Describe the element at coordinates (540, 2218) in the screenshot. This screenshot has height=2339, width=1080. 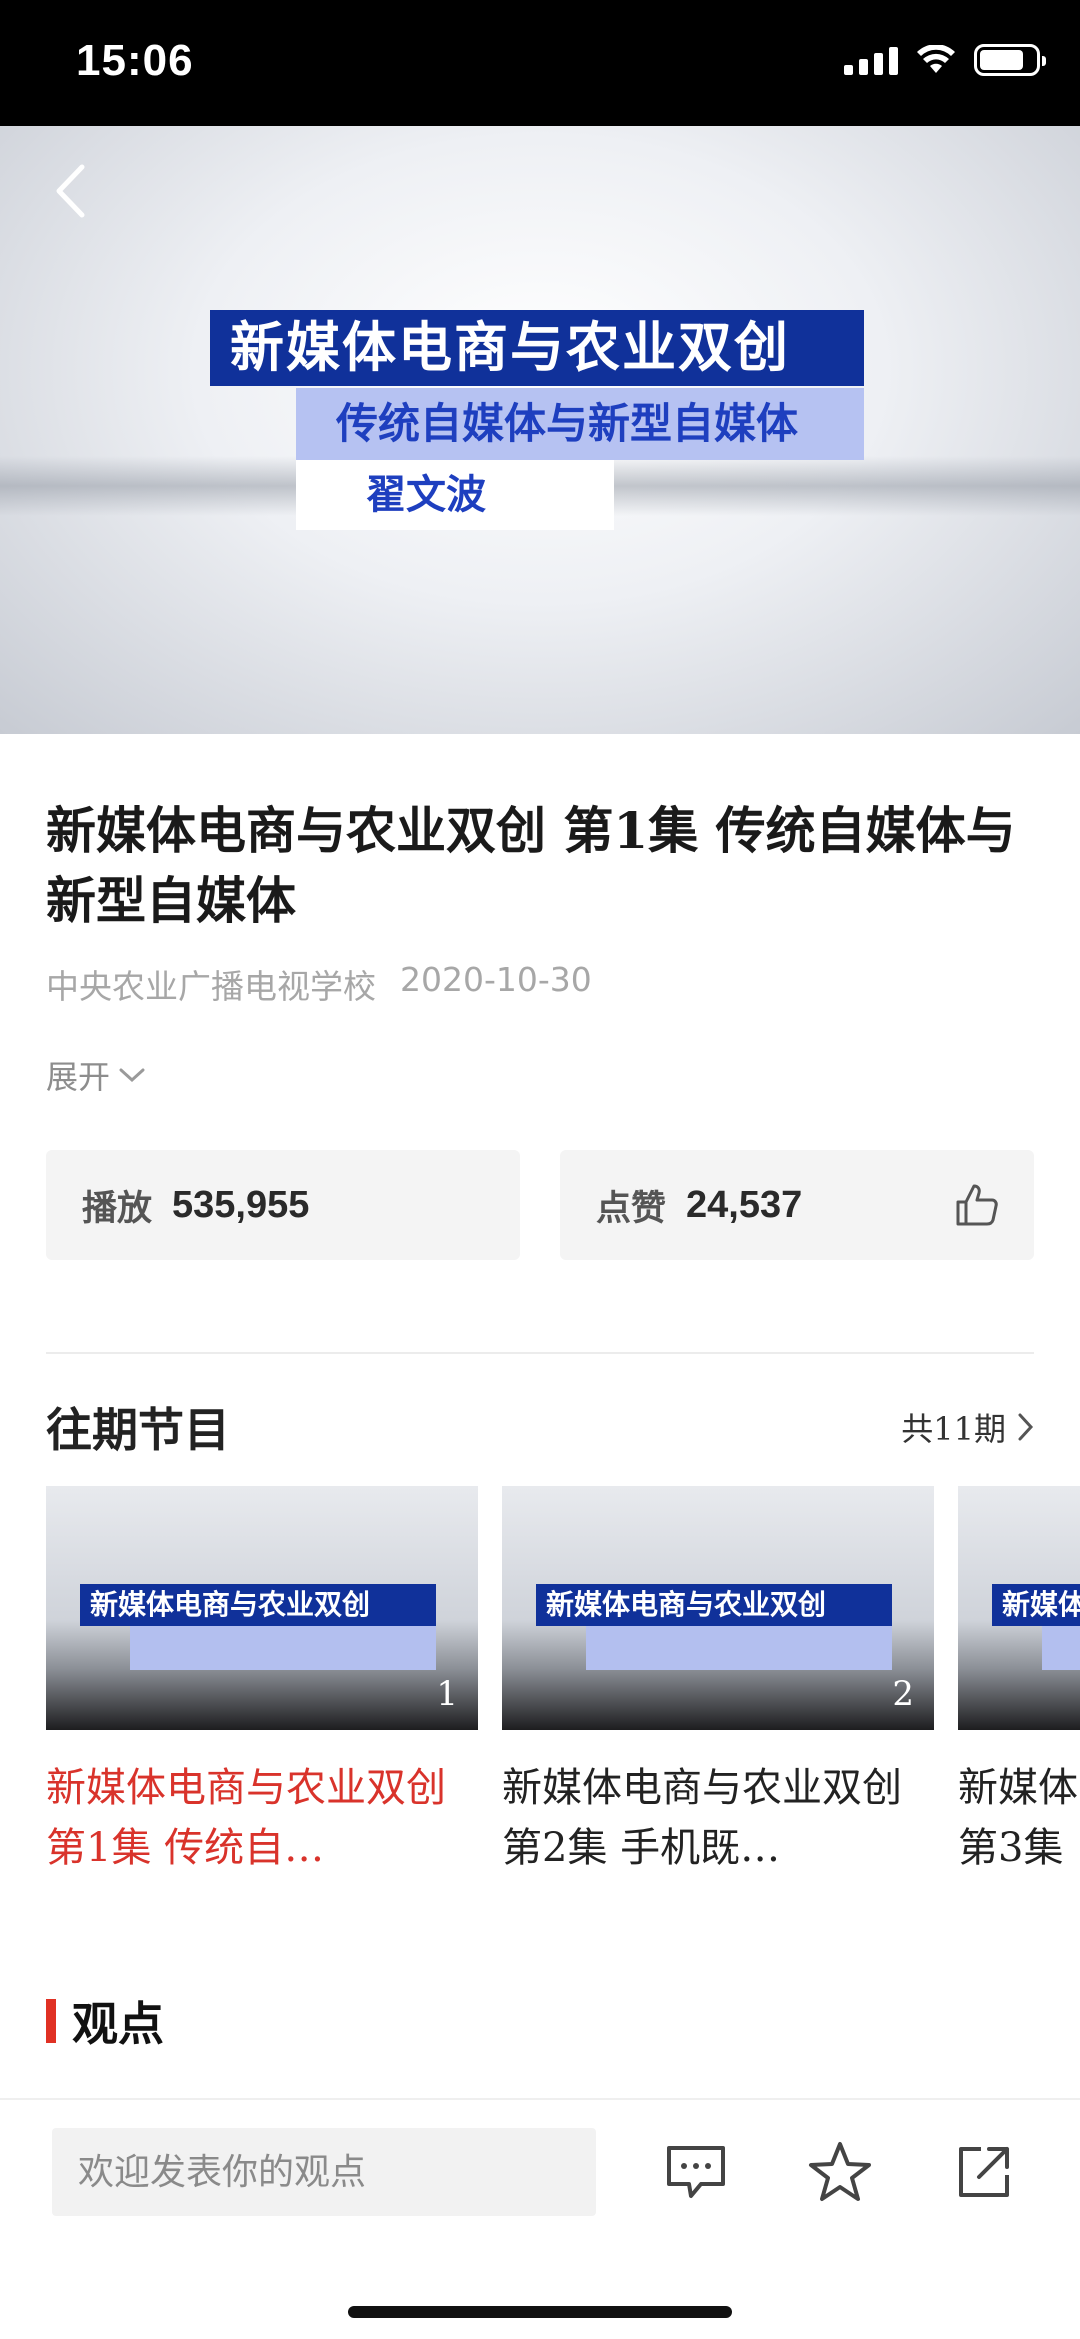
I see `bottom-action-bar` at that location.